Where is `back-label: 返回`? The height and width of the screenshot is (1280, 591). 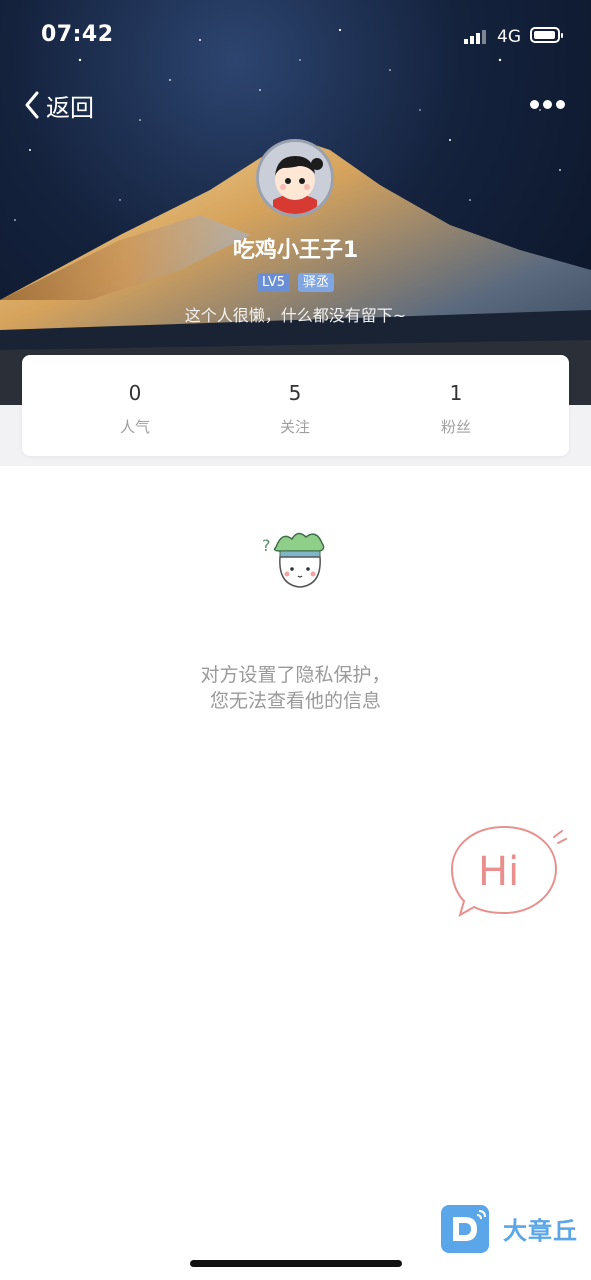
back-label: 返回 is located at coordinates (70, 107).